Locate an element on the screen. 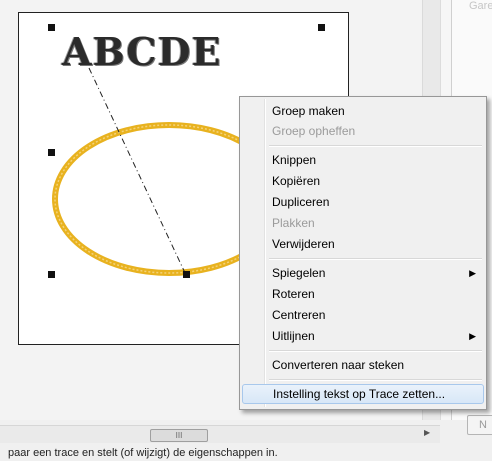 This screenshot has width=492, height=461. menu-item-centreren: Centreren is located at coordinates (363, 315).